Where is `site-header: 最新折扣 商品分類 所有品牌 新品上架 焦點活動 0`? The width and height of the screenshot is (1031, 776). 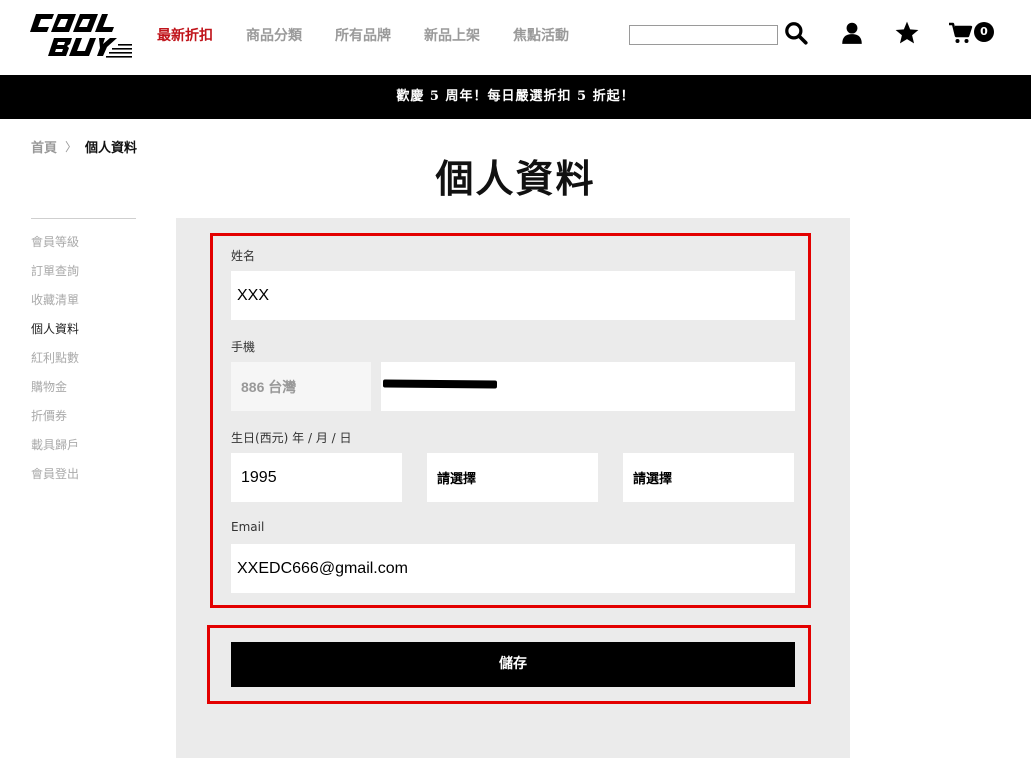 site-header: 最新折扣 商品分類 所有品牌 新品上架 焦點活動 0 is located at coordinates (515, 37).